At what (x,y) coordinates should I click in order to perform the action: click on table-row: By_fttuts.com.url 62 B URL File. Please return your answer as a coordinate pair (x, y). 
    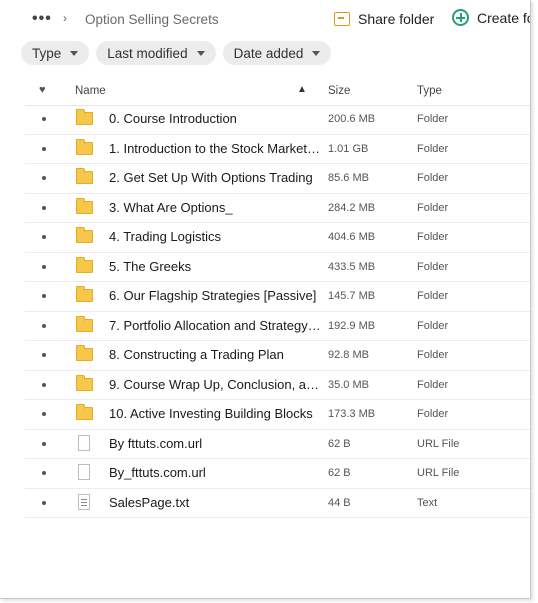
    Looking at the image, I should click on (277, 474).